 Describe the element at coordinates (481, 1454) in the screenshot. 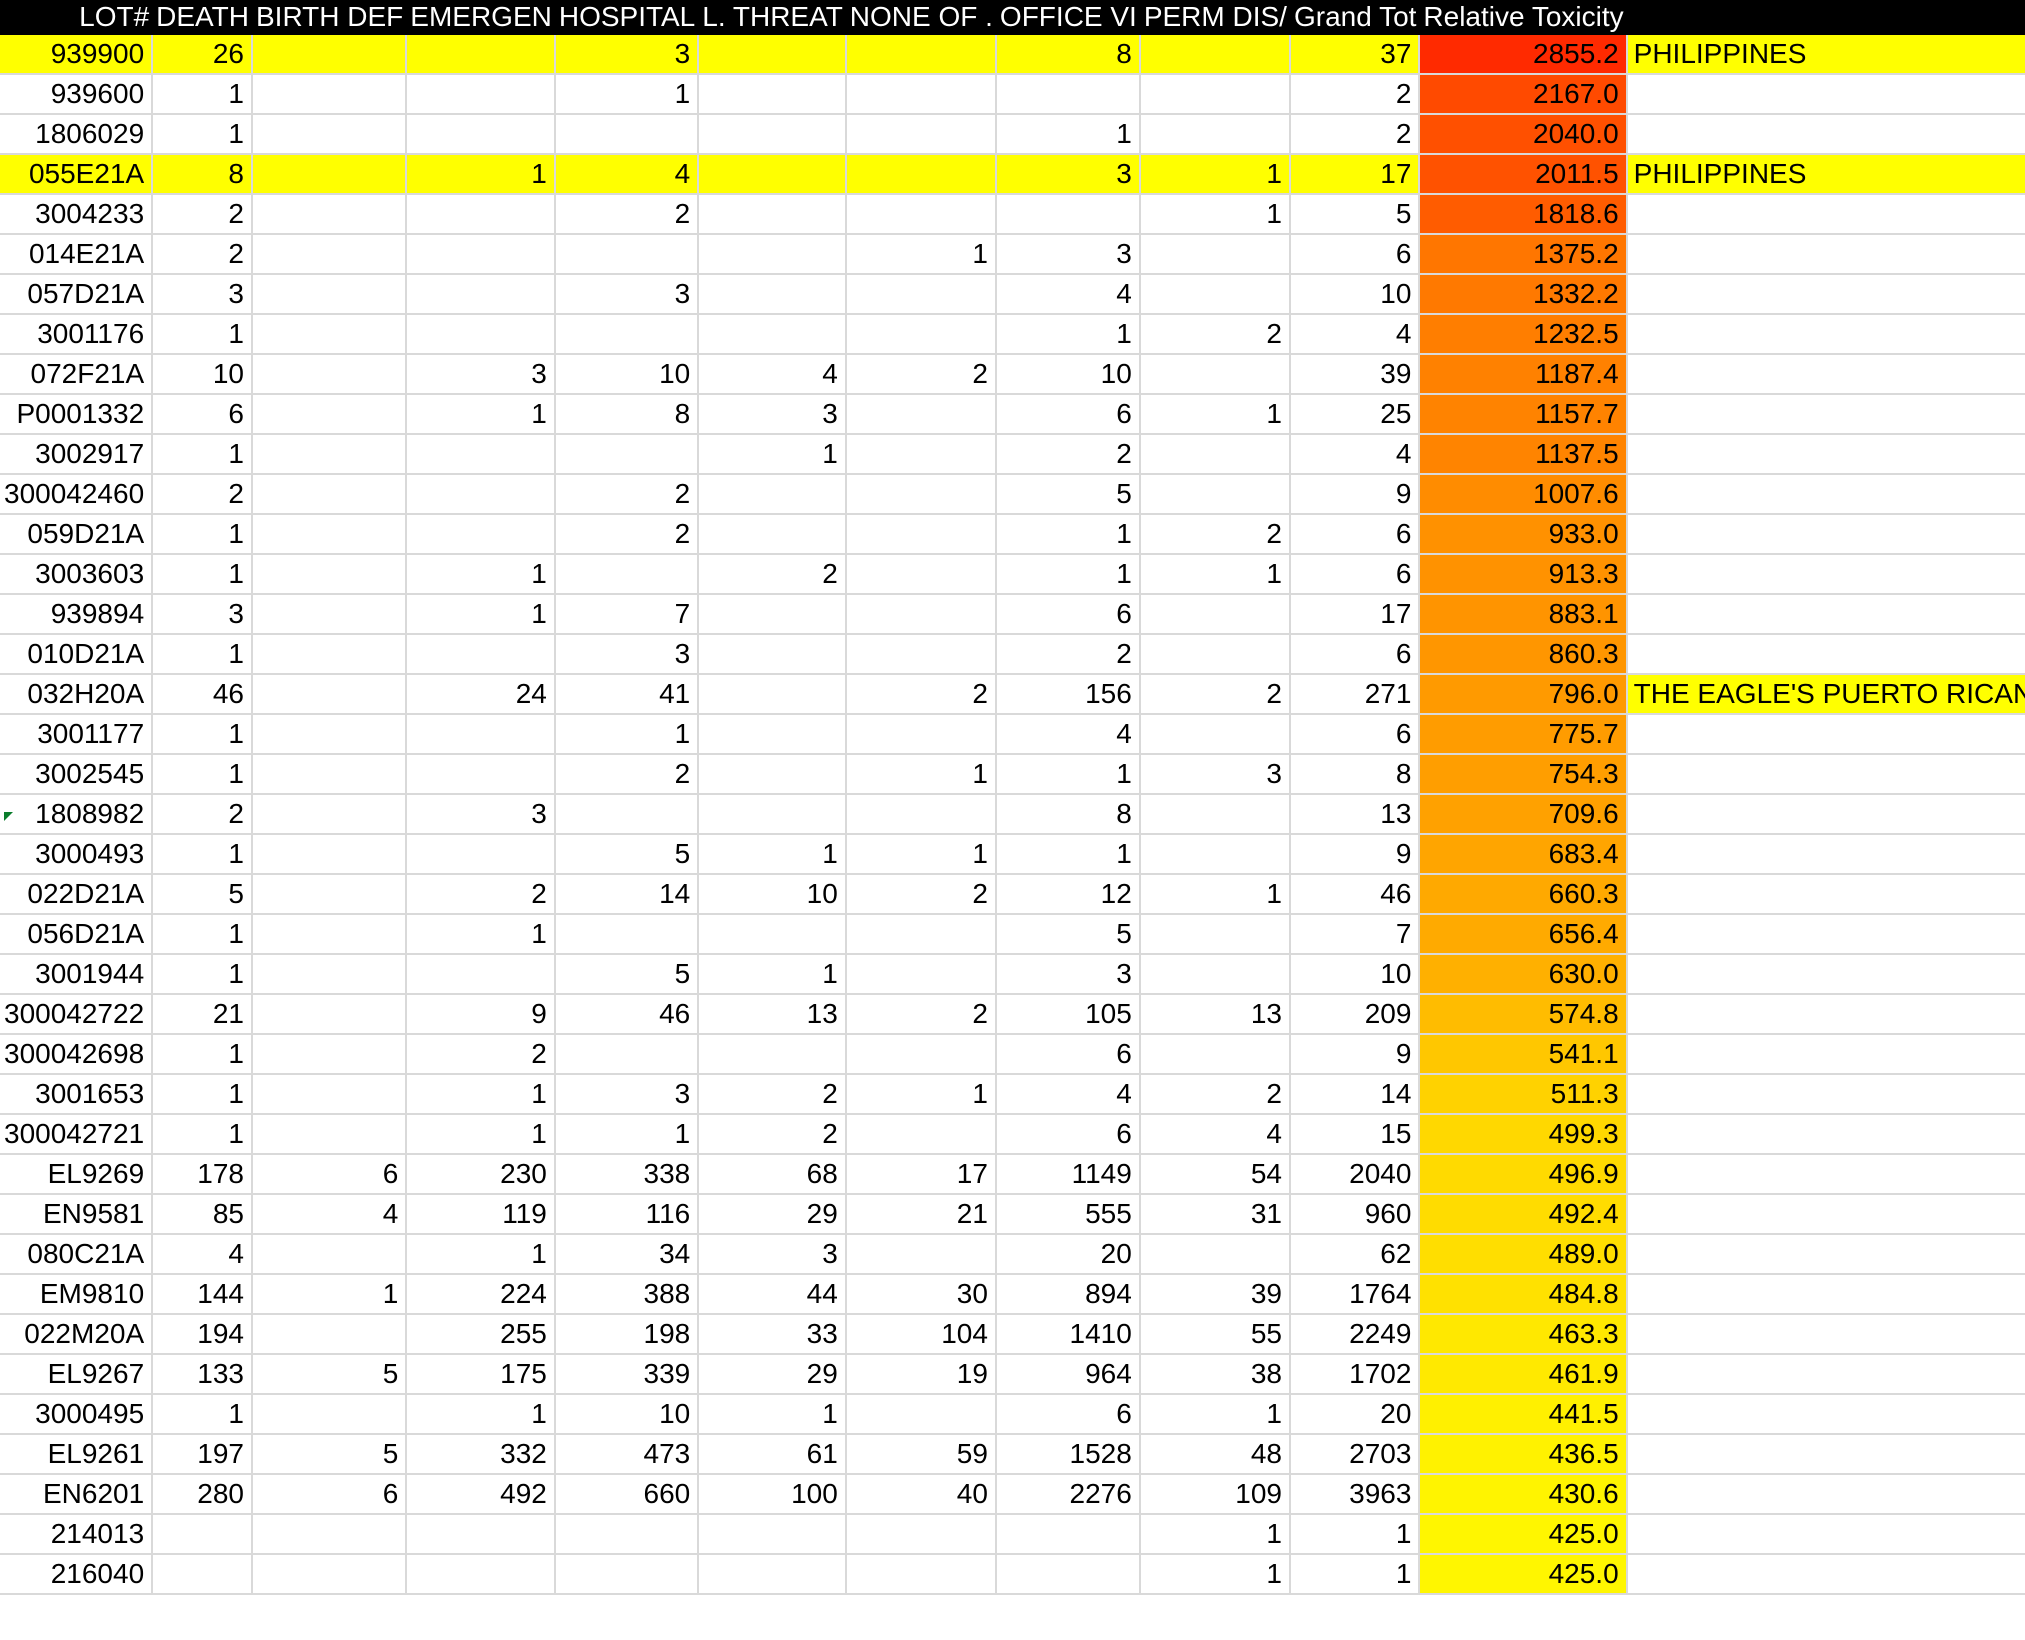

I see `value-cell: 332` at that location.